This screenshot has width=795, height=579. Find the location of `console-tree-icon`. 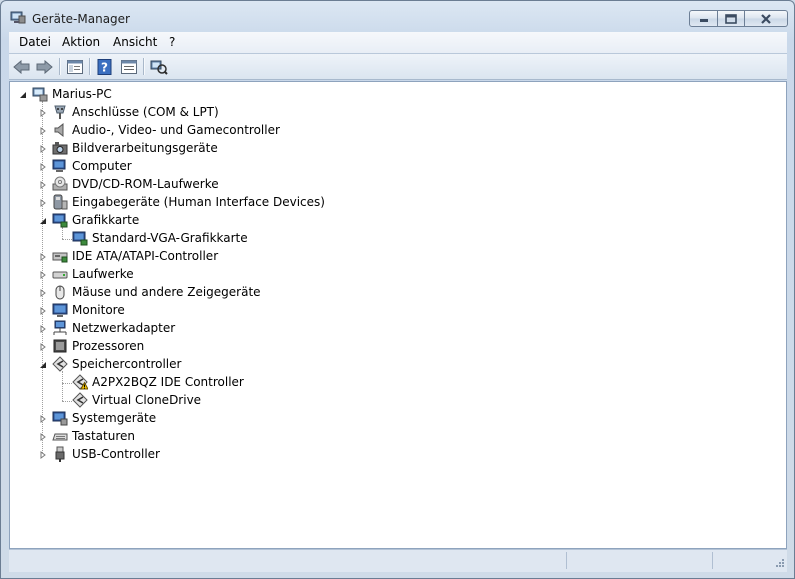

console-tree-icon is located at coordinates (75, 66).